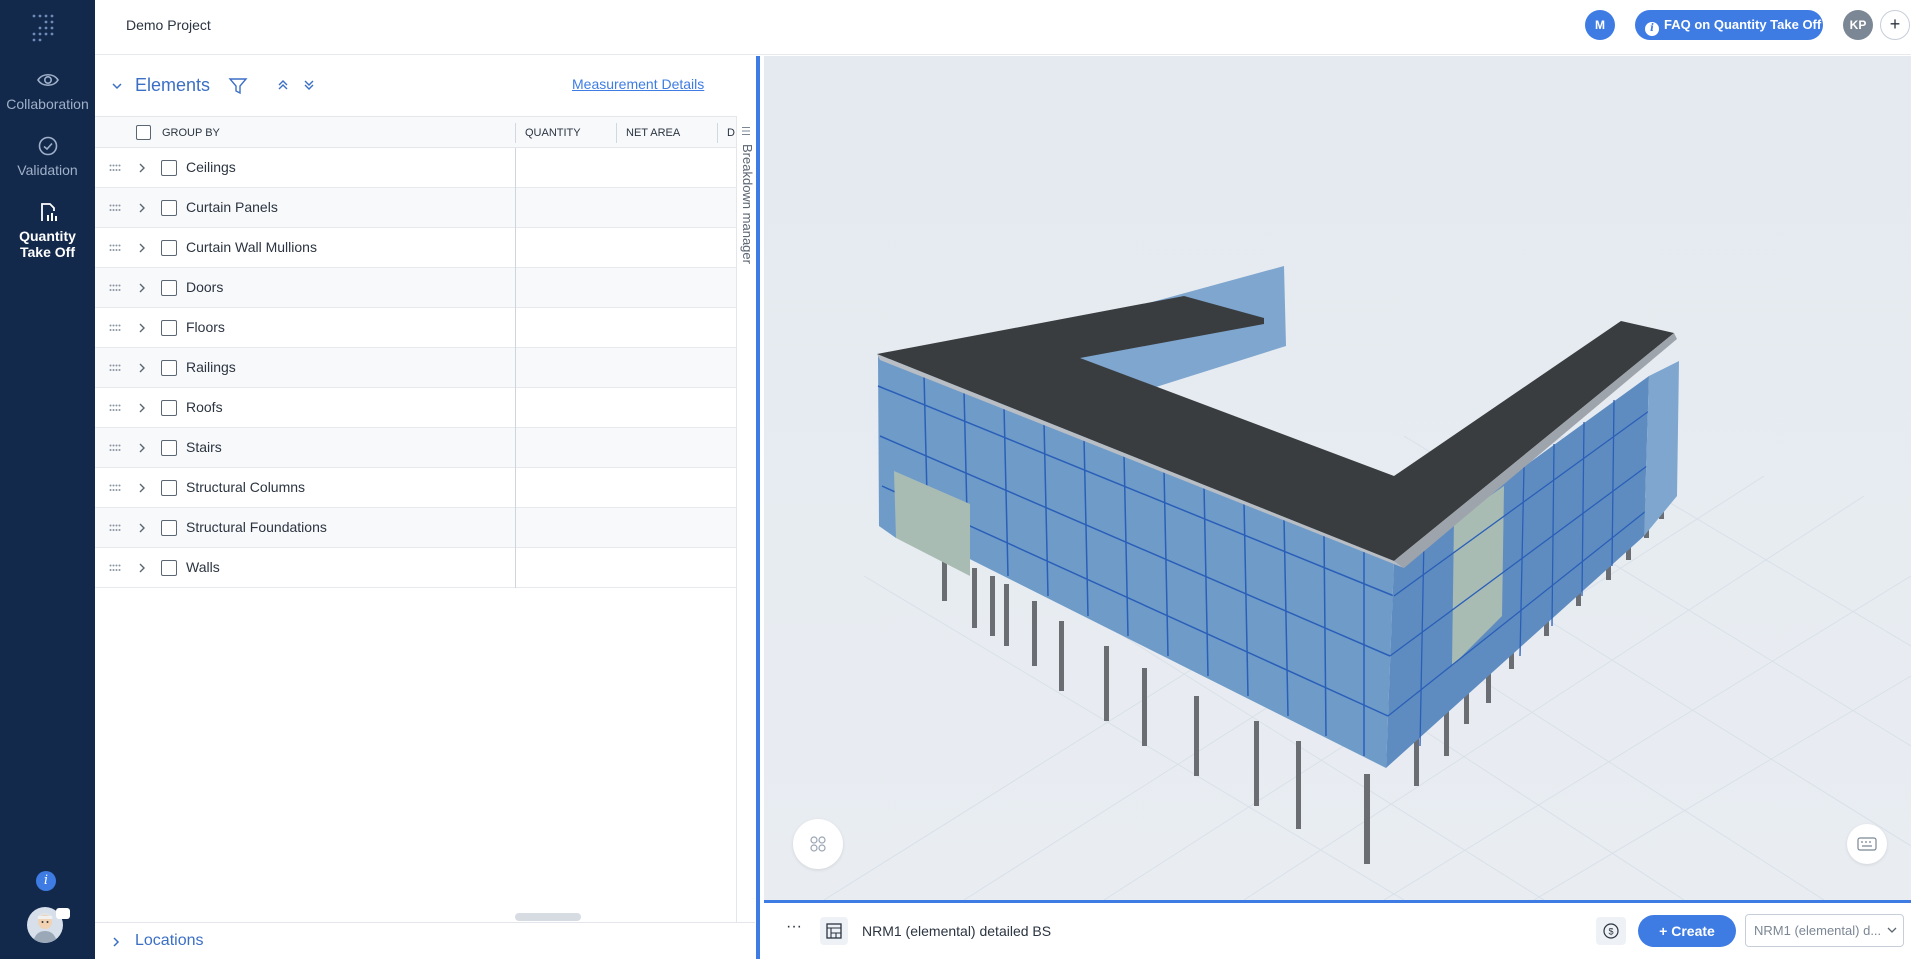 The width and height of the screenshot is (1911, 959). What do you see at coordinates (415, 408) in the screenshot?
I see `table-row: Roofs` at bounding box center [415, 408].